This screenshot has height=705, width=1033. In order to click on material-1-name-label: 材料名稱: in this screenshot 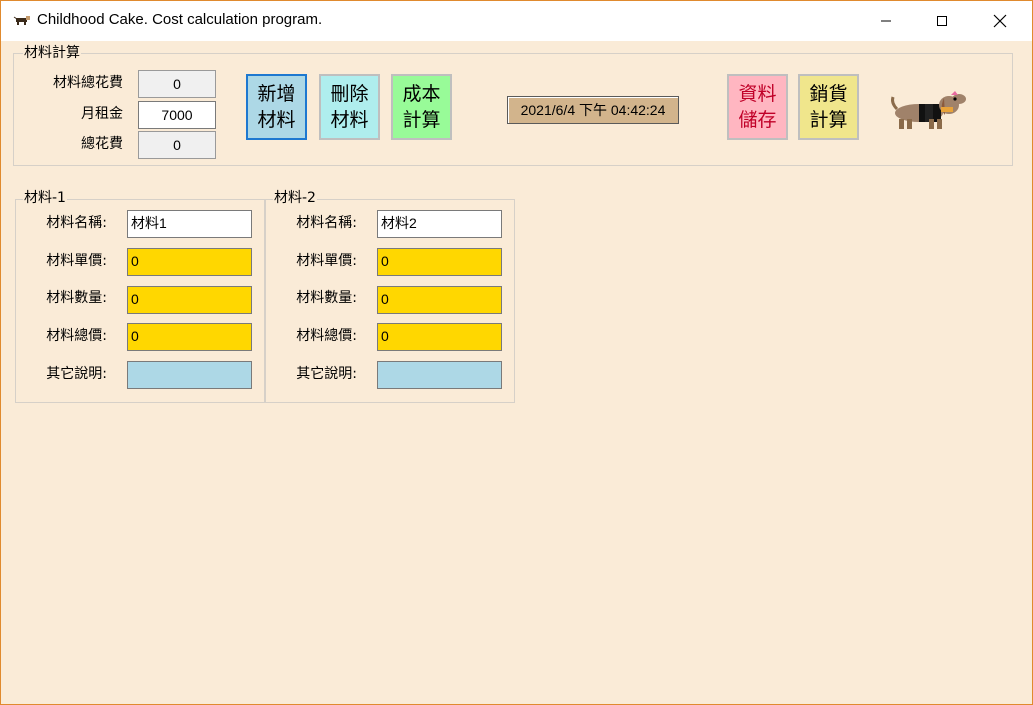, I will do `click(76, 223)`.